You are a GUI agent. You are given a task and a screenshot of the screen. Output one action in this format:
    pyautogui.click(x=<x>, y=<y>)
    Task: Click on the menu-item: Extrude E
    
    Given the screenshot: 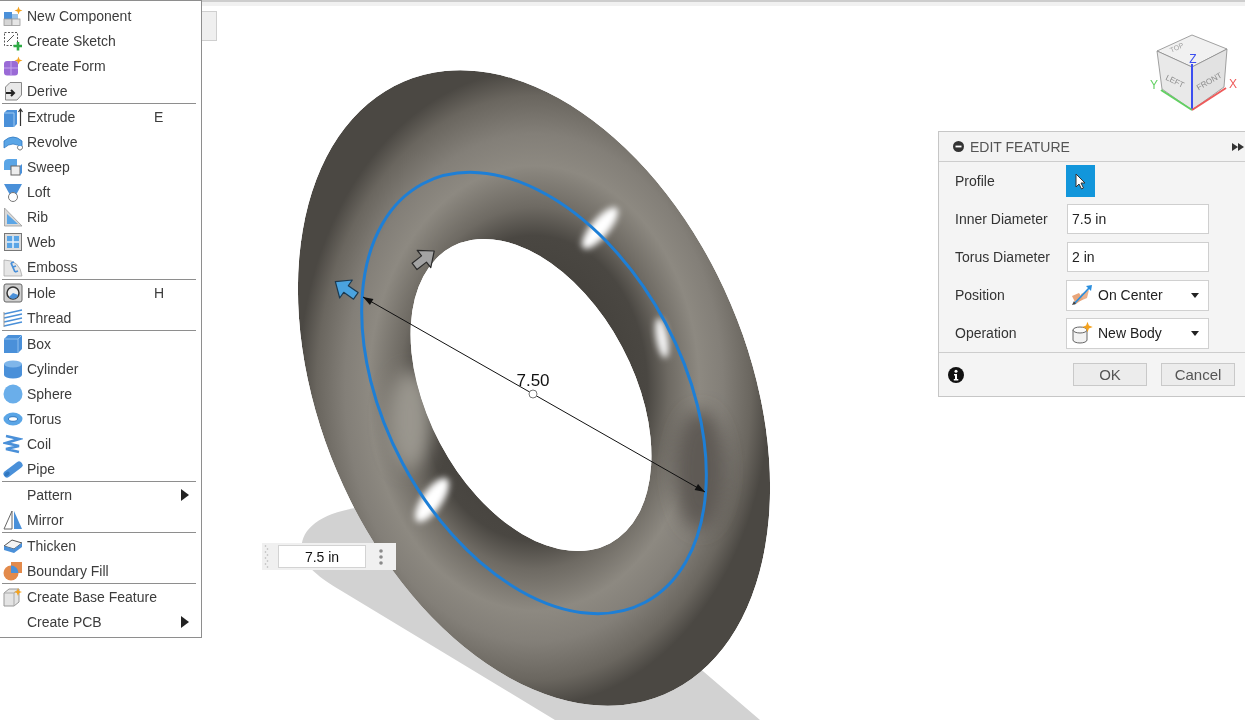 What is the action you would take?
    pyautogui.click(x=100, y=116)
    